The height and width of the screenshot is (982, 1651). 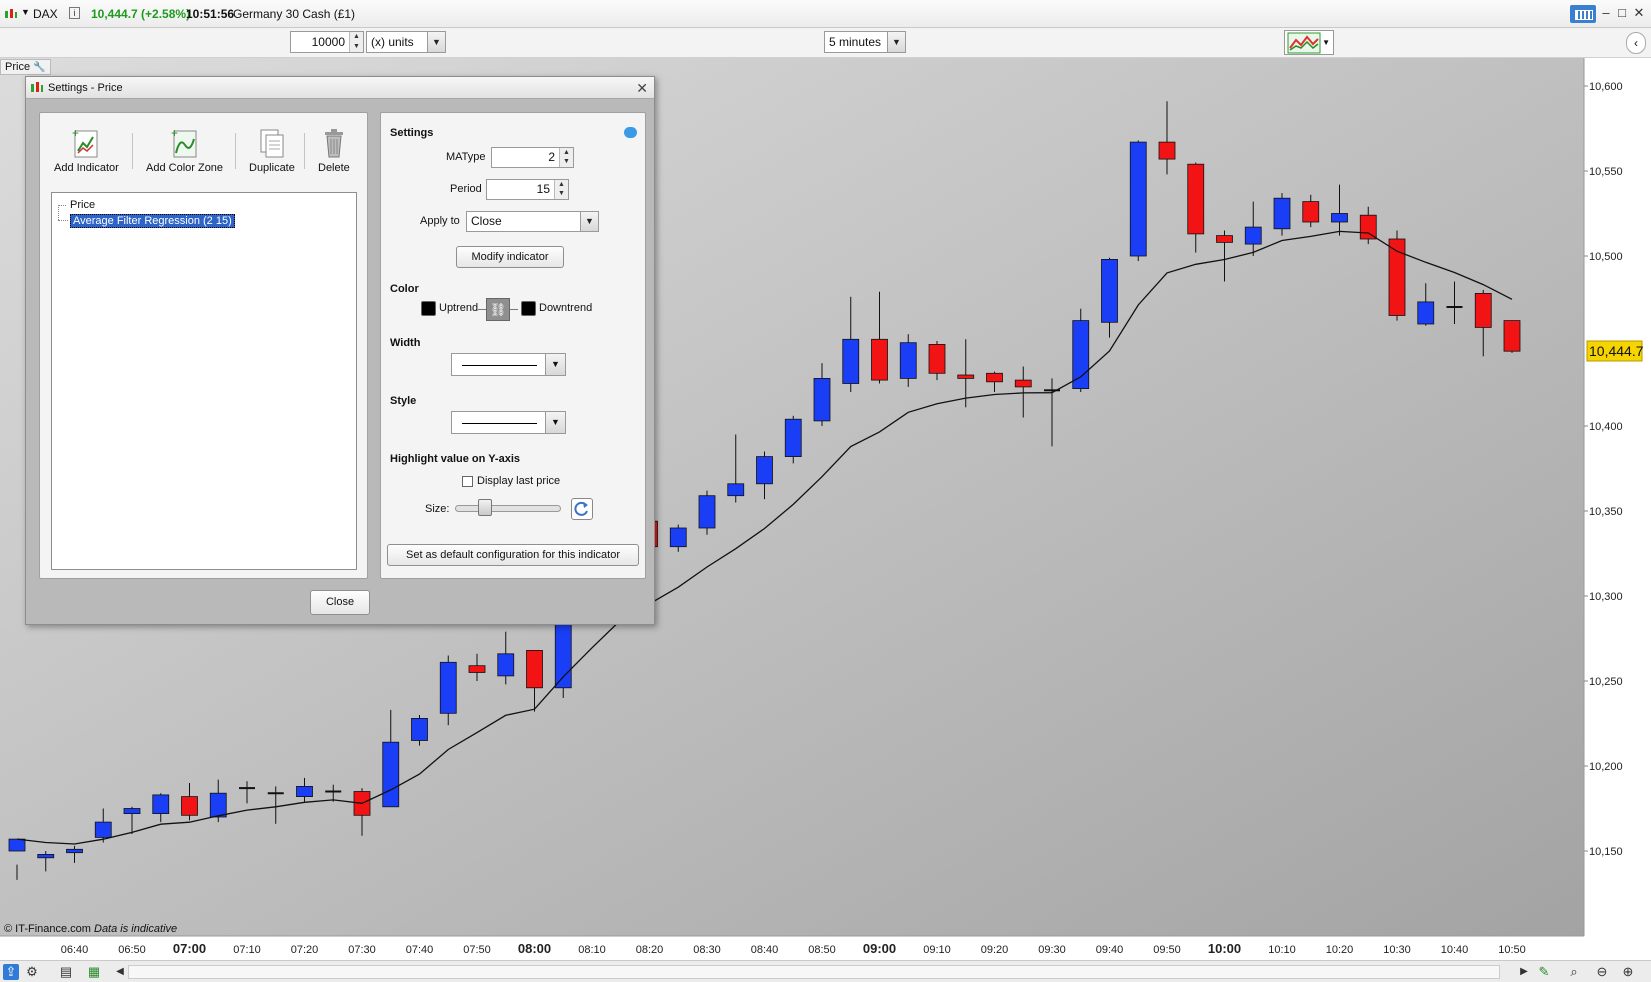 I want to click on size-slider-thumb, so click(x=485, y=507).